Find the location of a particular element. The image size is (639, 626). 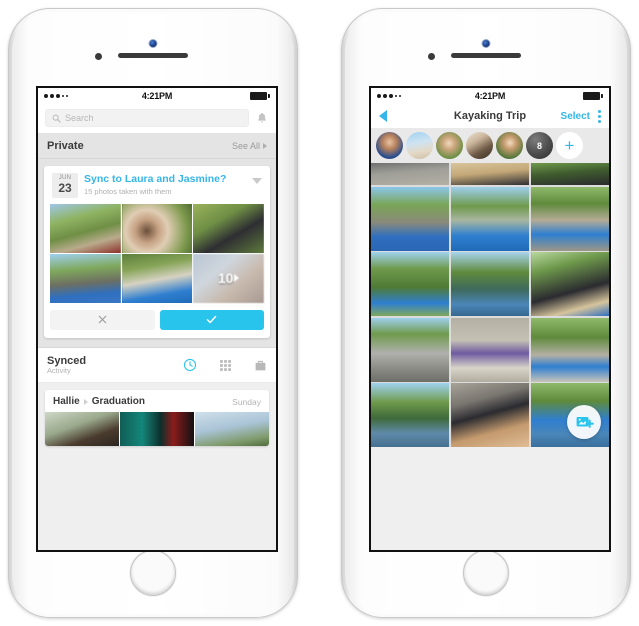

synced-labels: Synced Activity is located at coordinates (66, 365).